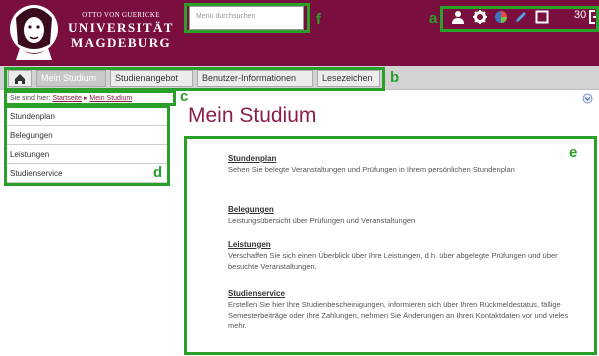  I want to click on annotation-label-e: e, so click(573, 152).